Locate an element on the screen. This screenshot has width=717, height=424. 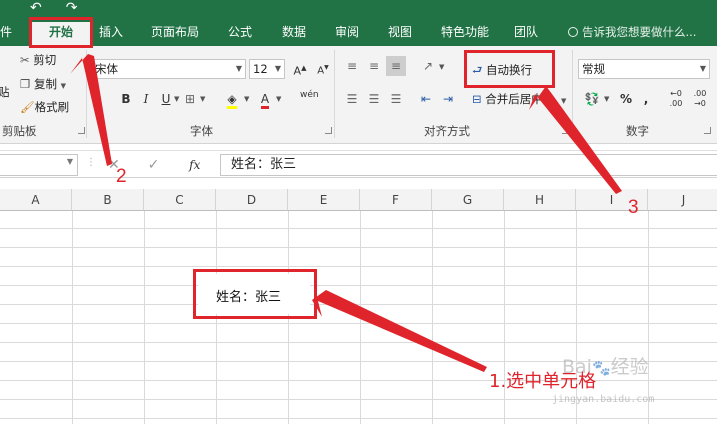
annotation-step-2: 2 is located at coordinates (121, 176).